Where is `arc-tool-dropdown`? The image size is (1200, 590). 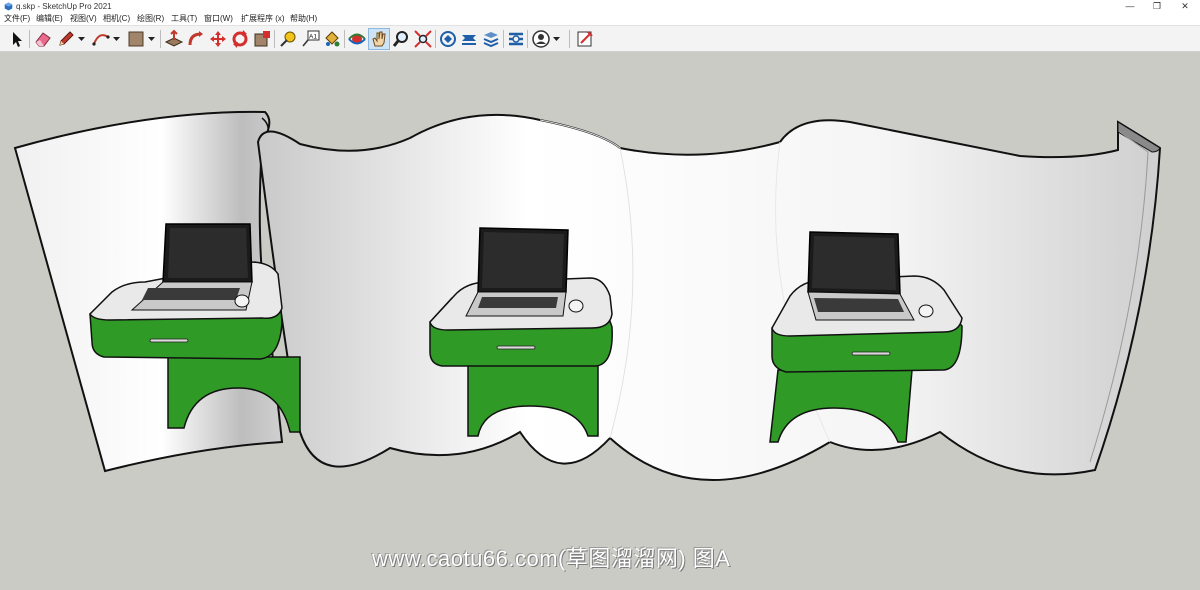
arc-tool-dropdown is located at coordinates (116, 39).